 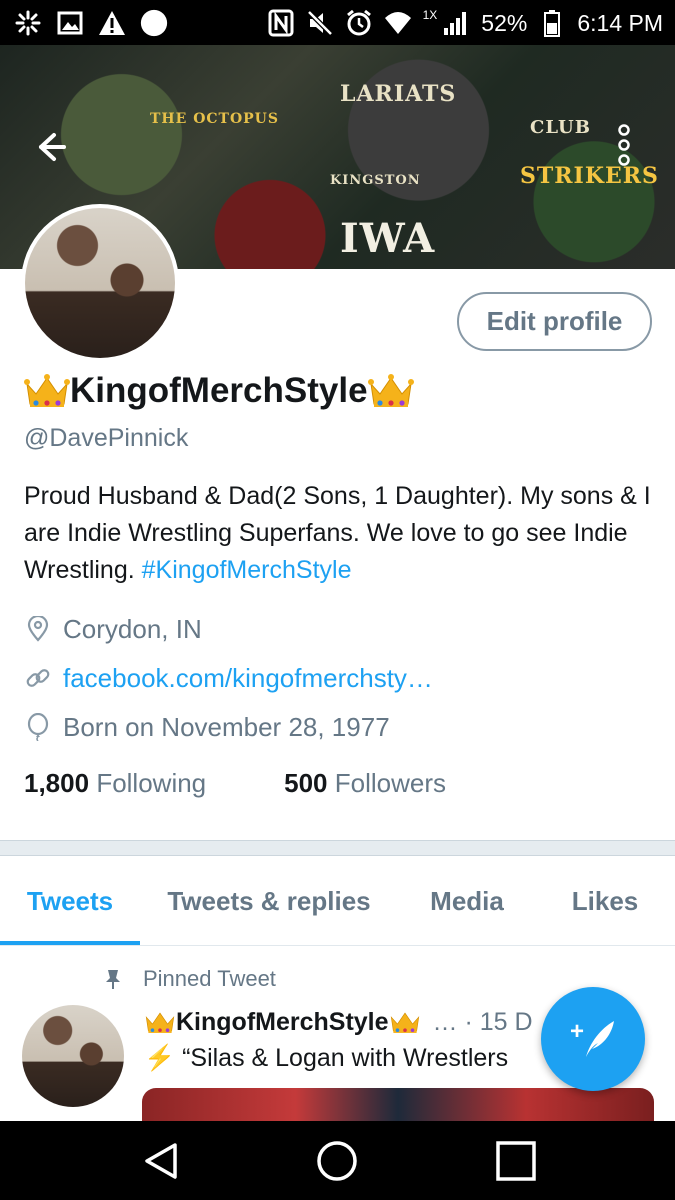 What do you see at coordinates (70, 23) in the screenshot?
I see `gallery-icon` at bounding box center [70, 23].